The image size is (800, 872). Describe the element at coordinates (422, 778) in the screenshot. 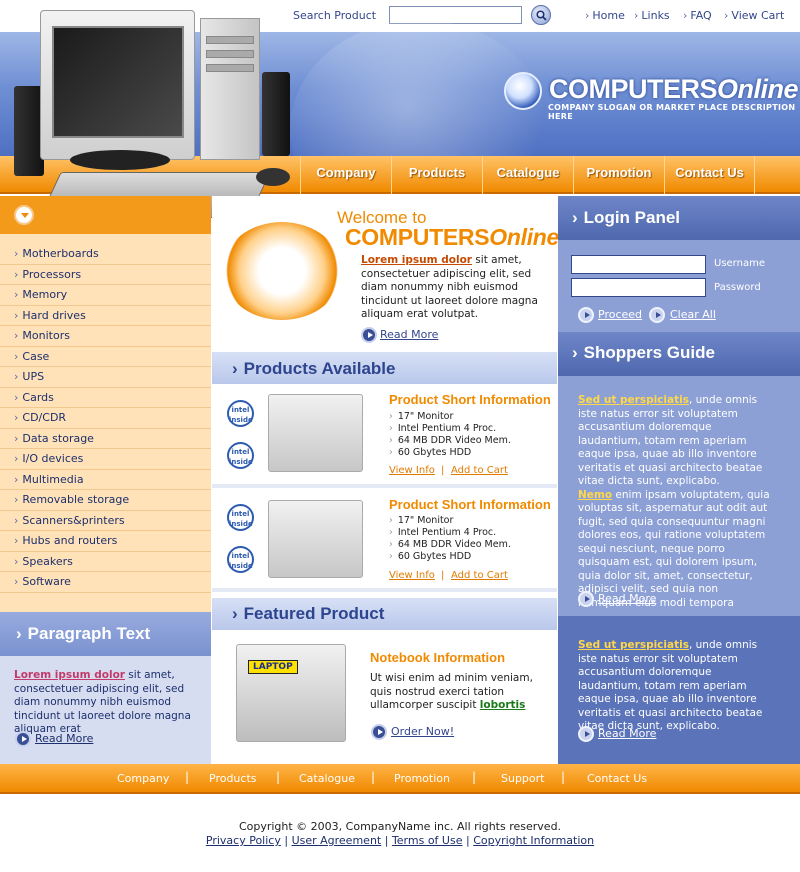

I see `footer-link-promotion: Promotion` at that location.